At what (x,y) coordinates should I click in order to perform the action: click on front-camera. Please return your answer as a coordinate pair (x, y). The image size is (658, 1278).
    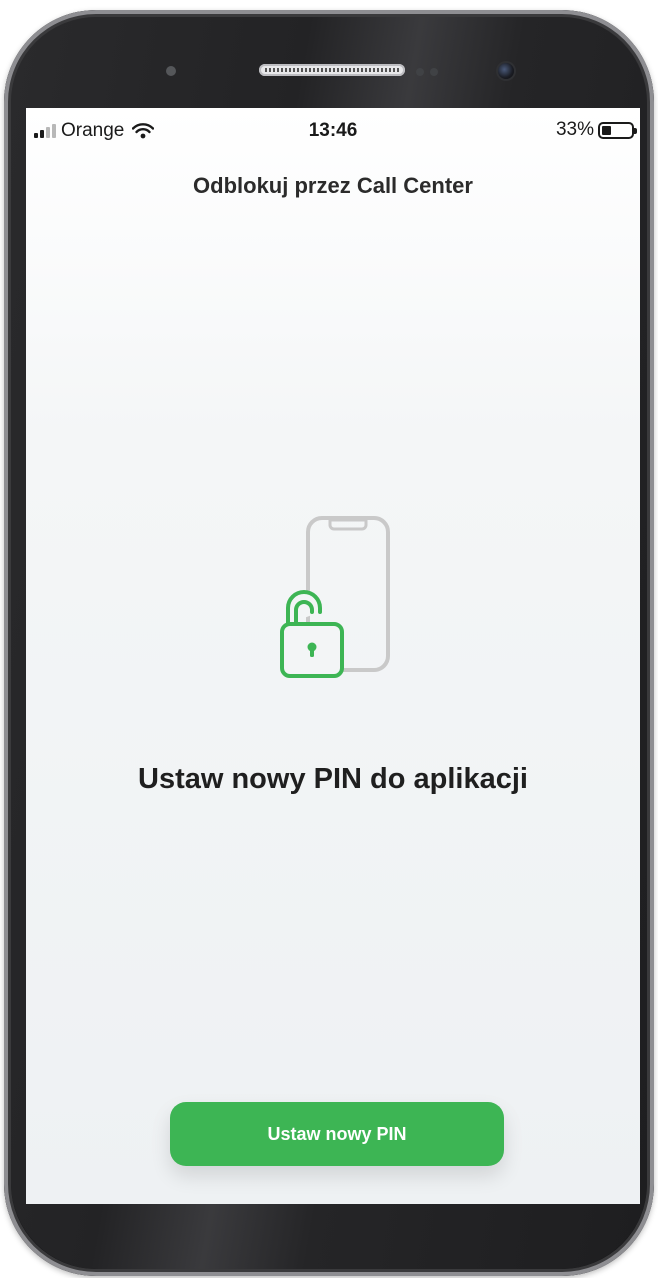
    Looking at the image, I should click on (506, 71).